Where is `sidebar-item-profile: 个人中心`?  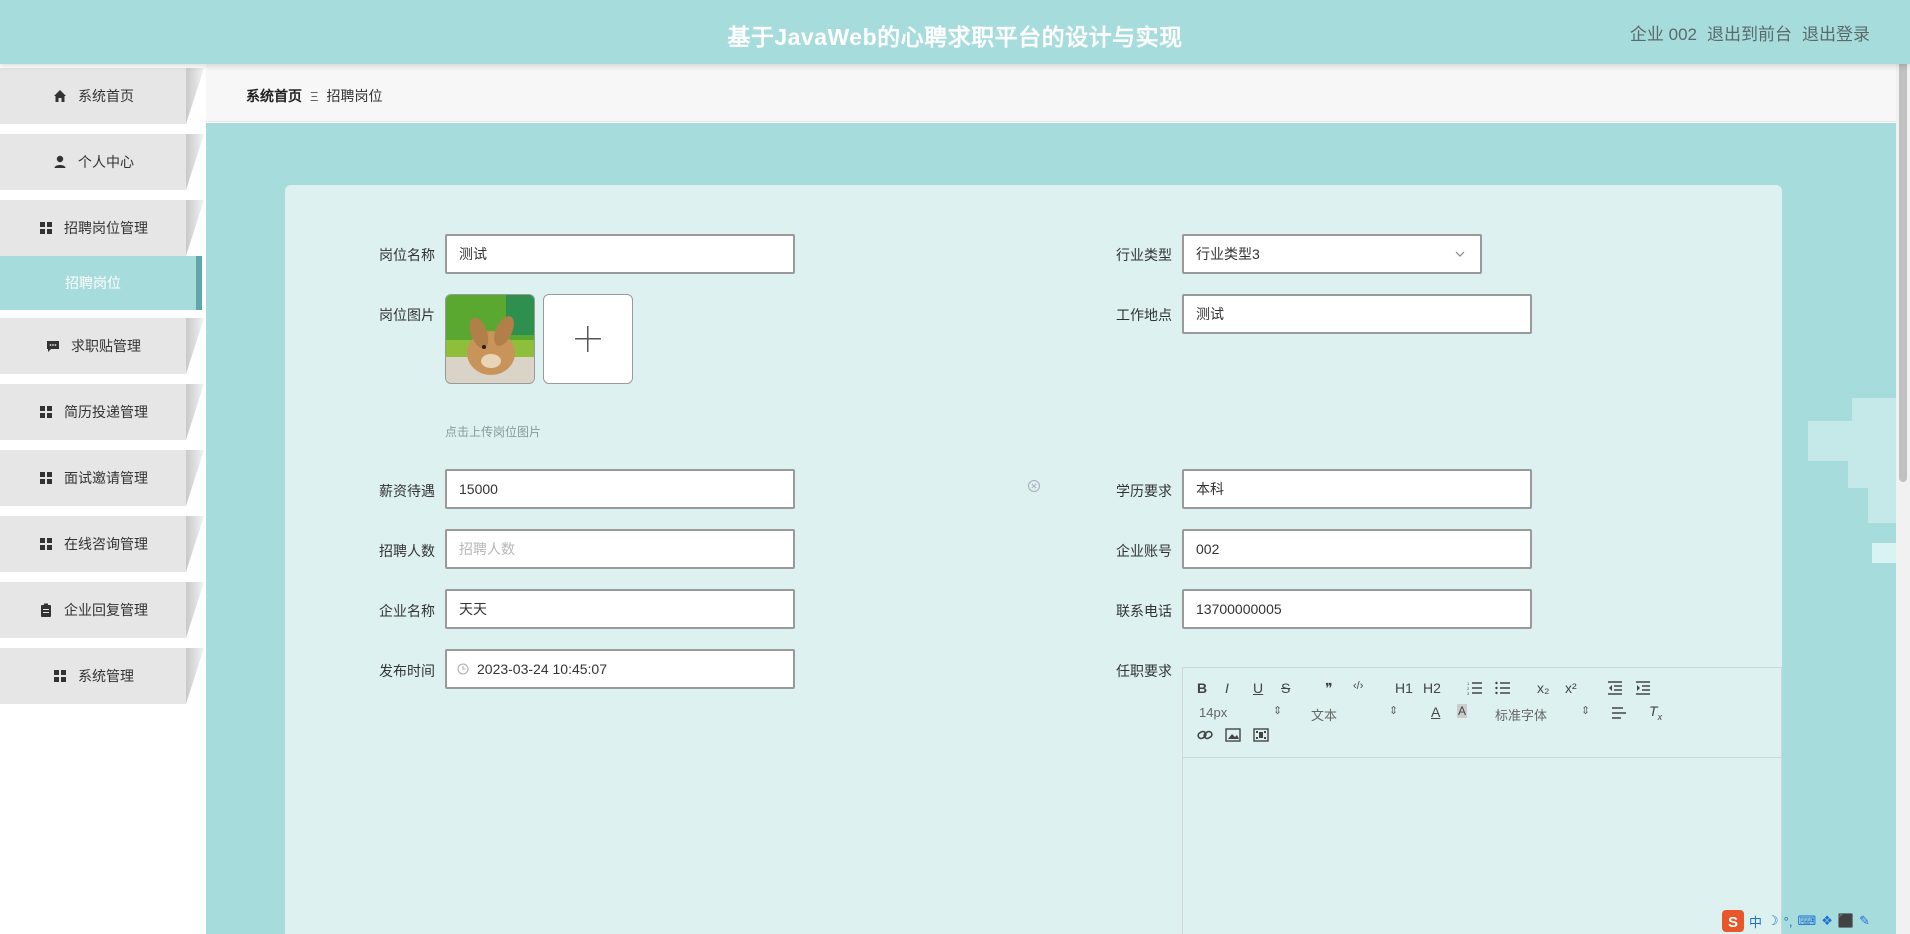
sidebar-item-profile: 个人中心 is located at coordinates (102, 162).